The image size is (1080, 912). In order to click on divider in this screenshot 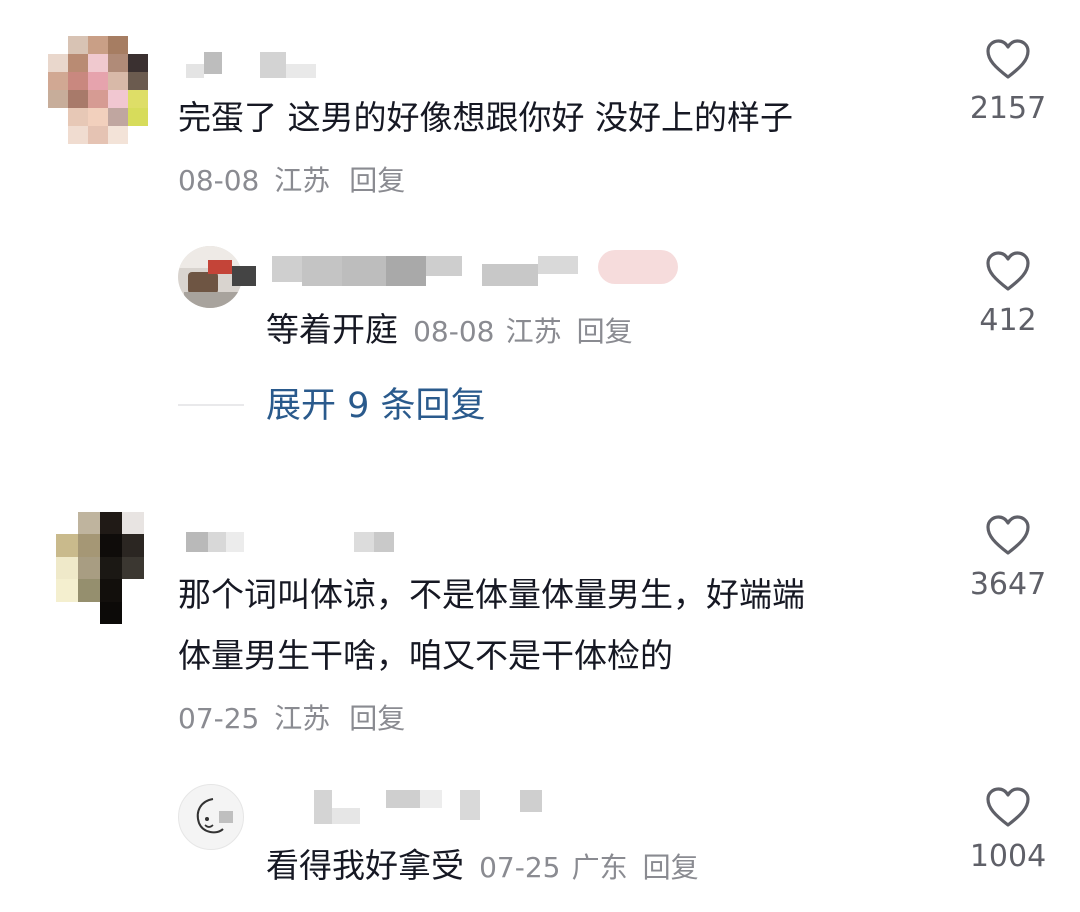, I will do `click(211, 405)`.